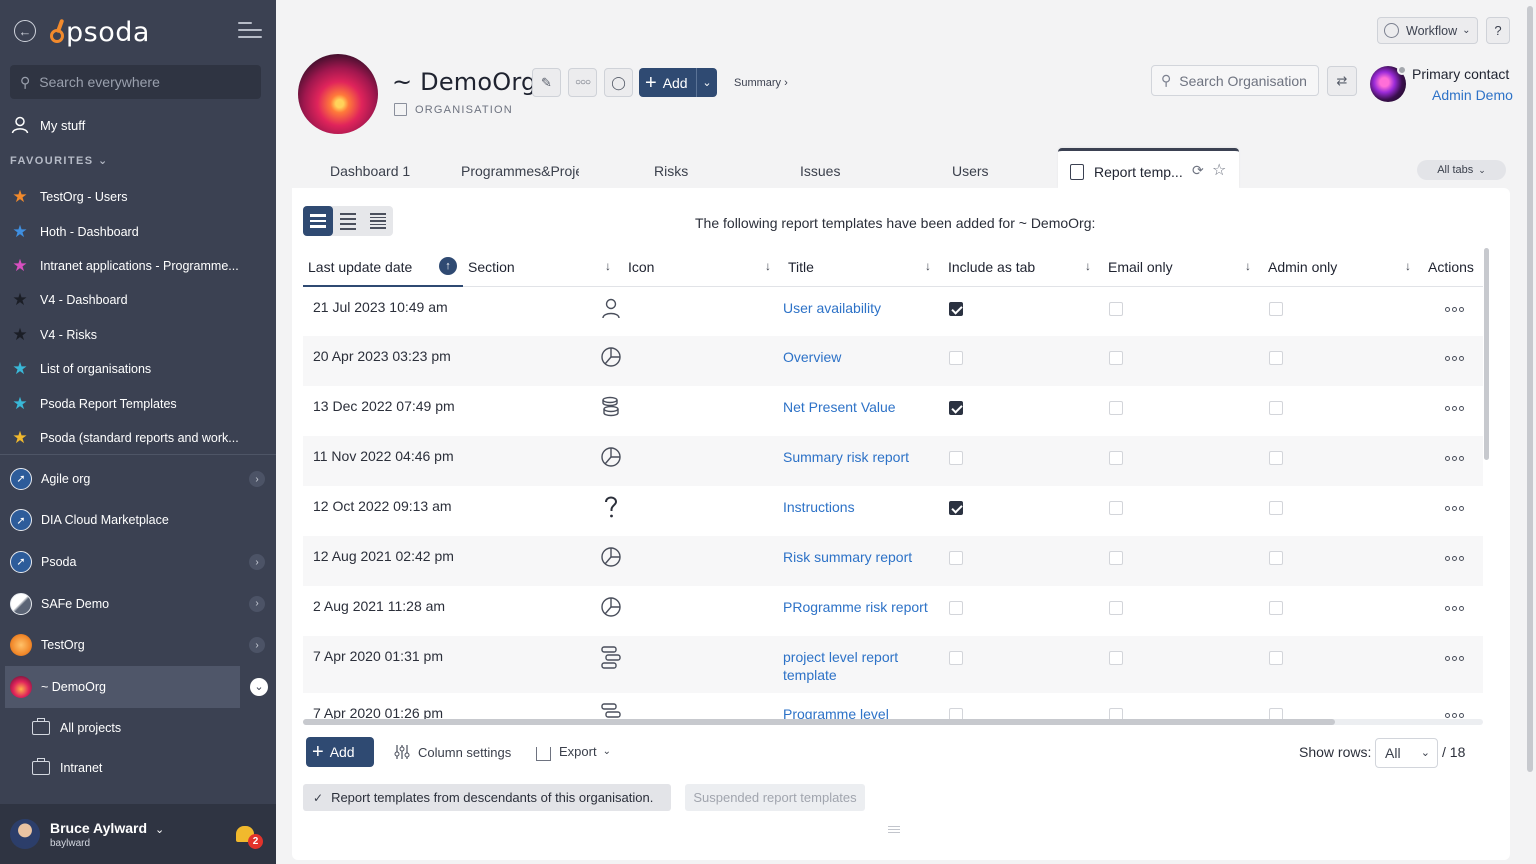 The image size is (1536, 864). I want to click on table-row: 20 Apr 2023 03:23 pm Overview, so click(893, 361).